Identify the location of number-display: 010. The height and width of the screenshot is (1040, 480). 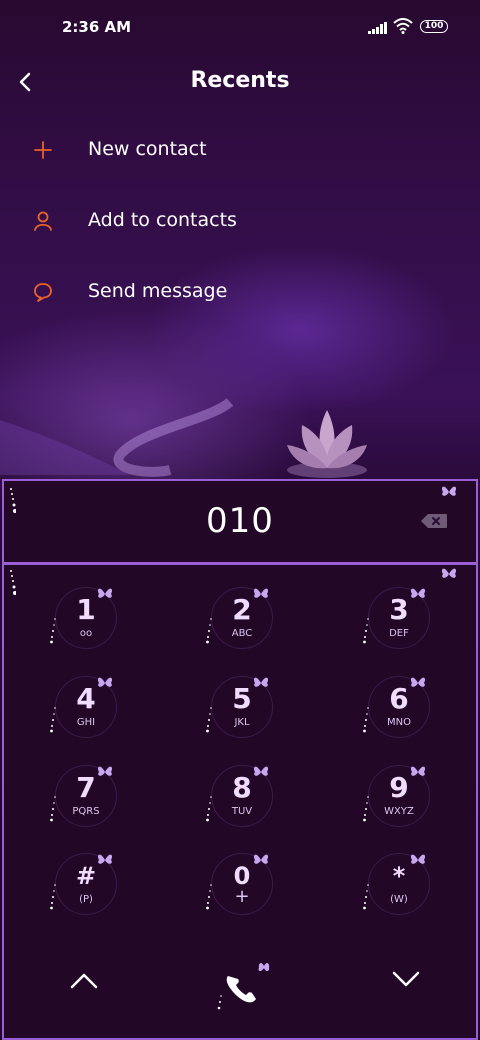
(240, 521).